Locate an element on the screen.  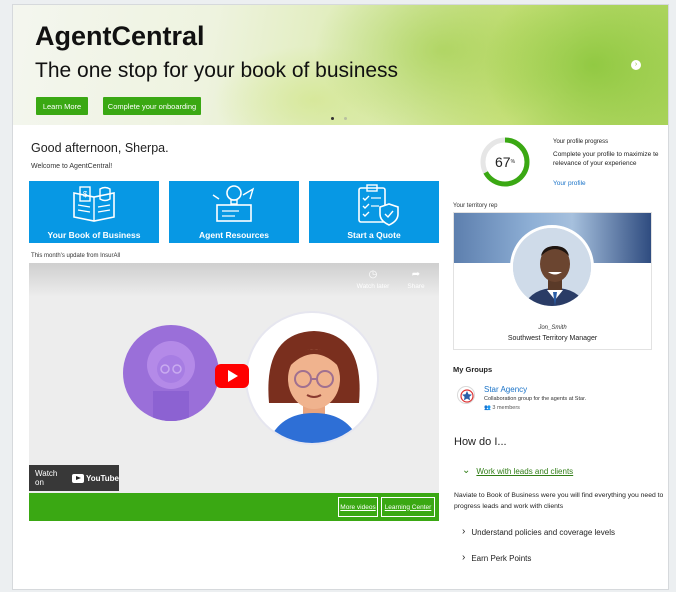
agent-resources-tile: Agent Resources is located at coordinates (234, 212).